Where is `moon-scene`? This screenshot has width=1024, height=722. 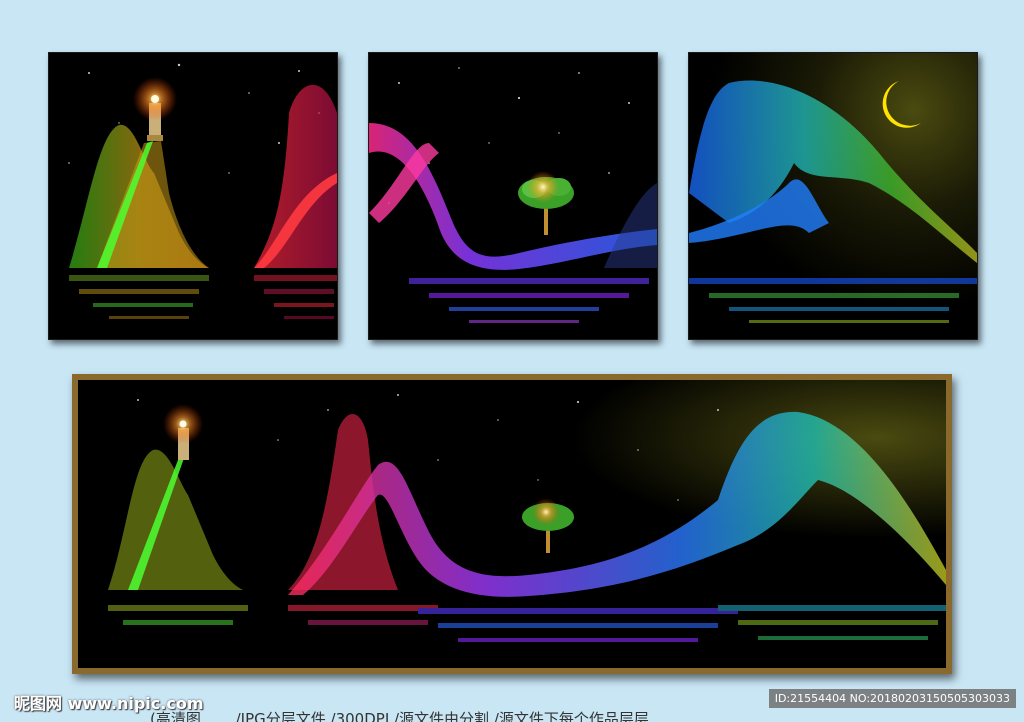
moon-scene is located at coordinates (833, 196).